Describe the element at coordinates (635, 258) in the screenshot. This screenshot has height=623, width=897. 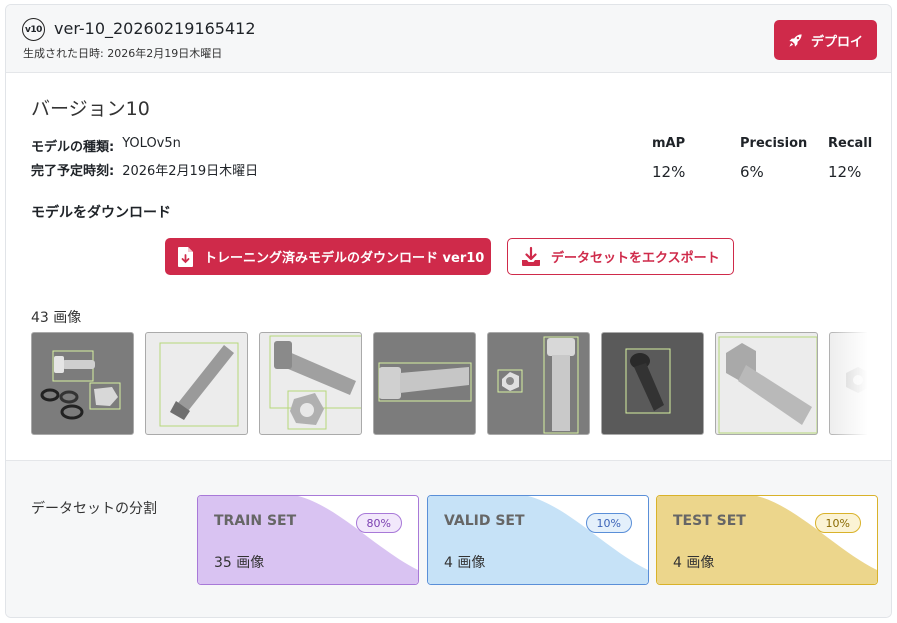
I see `export-dataset-label: データセットをエクスポート` at that location.